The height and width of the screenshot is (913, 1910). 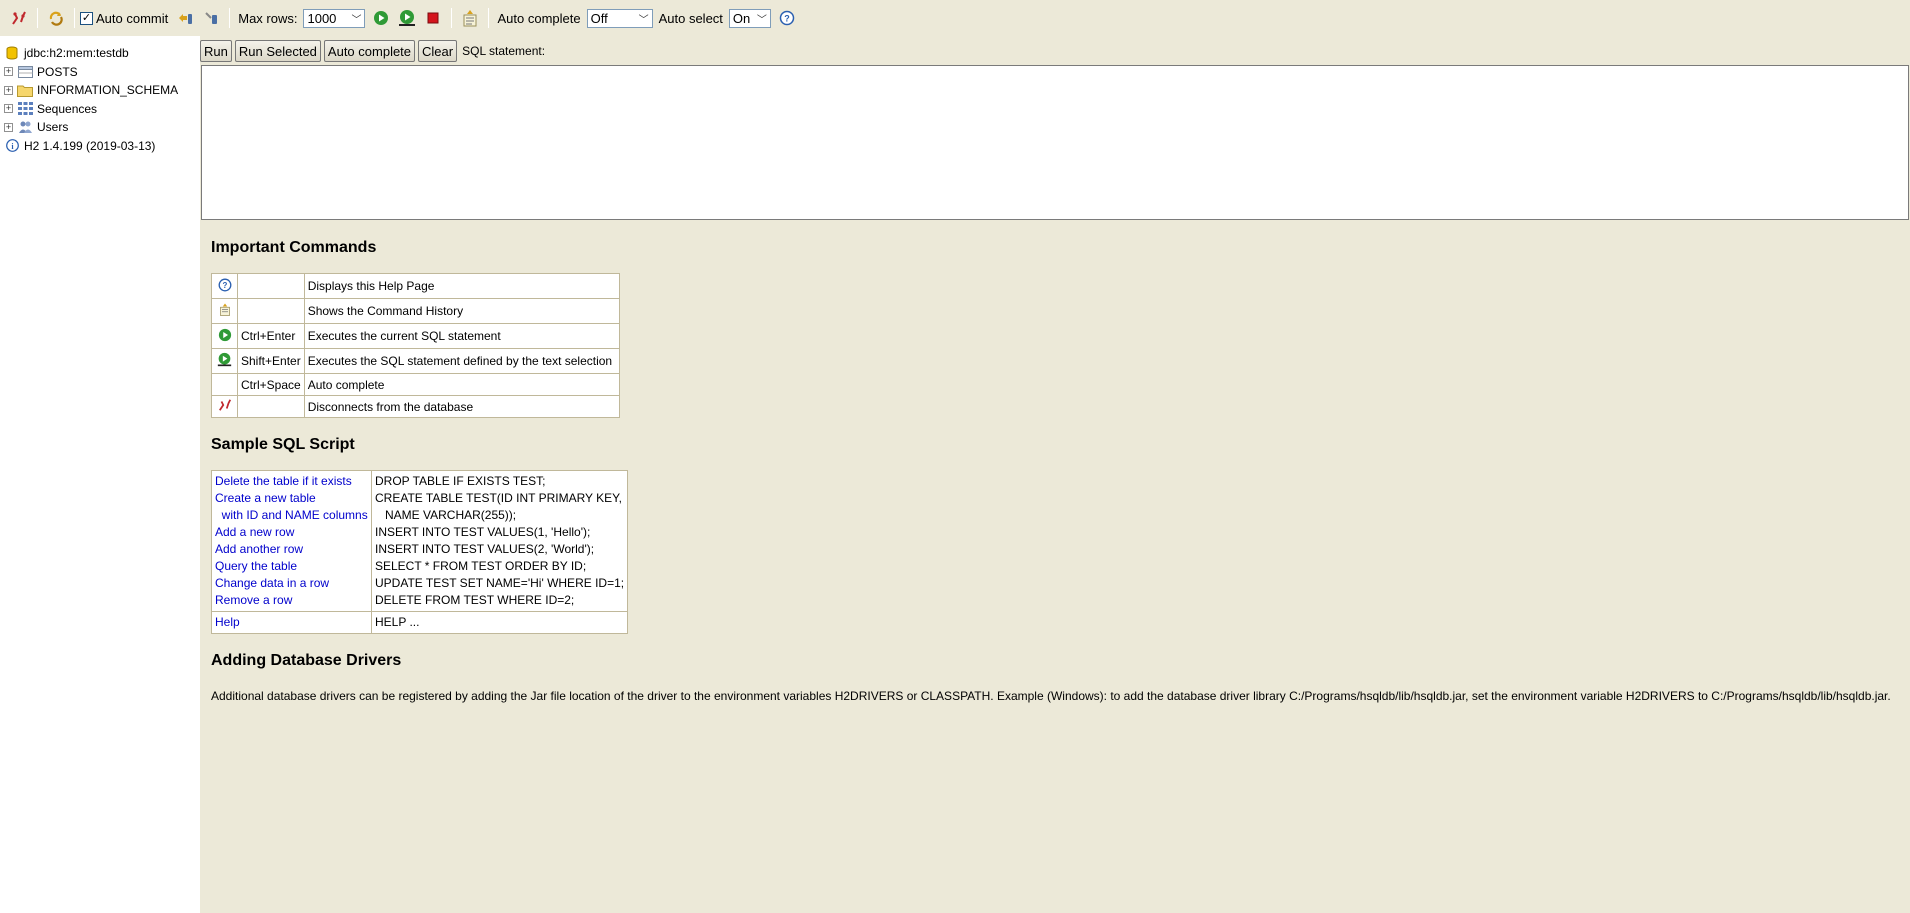 What do you see at coordinates (76, 53) in the screenshot?
I see `connection-label: jdbc:h2:mem:testdb` at bounding box center [76, 53].